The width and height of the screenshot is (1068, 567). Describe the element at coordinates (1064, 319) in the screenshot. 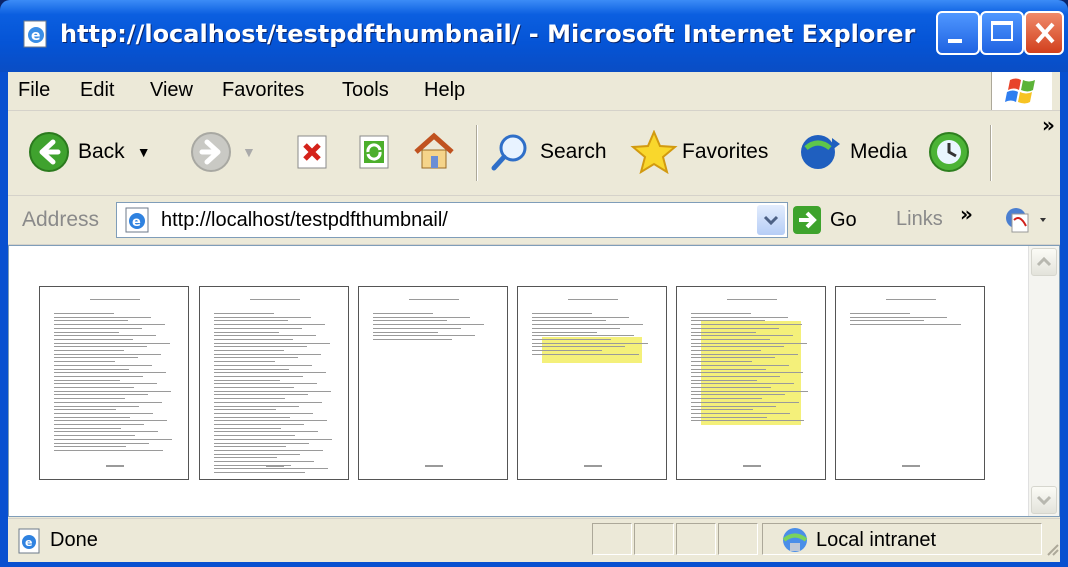

I see `window-border-right` at that location.